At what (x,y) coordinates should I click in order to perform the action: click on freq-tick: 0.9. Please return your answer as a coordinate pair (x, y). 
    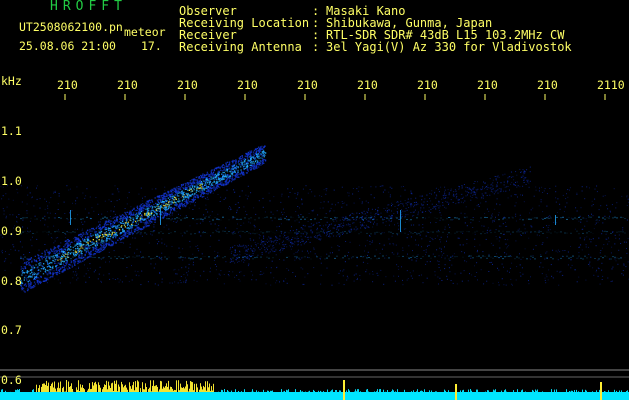
    Looking at the image, I should click on (11, 231).